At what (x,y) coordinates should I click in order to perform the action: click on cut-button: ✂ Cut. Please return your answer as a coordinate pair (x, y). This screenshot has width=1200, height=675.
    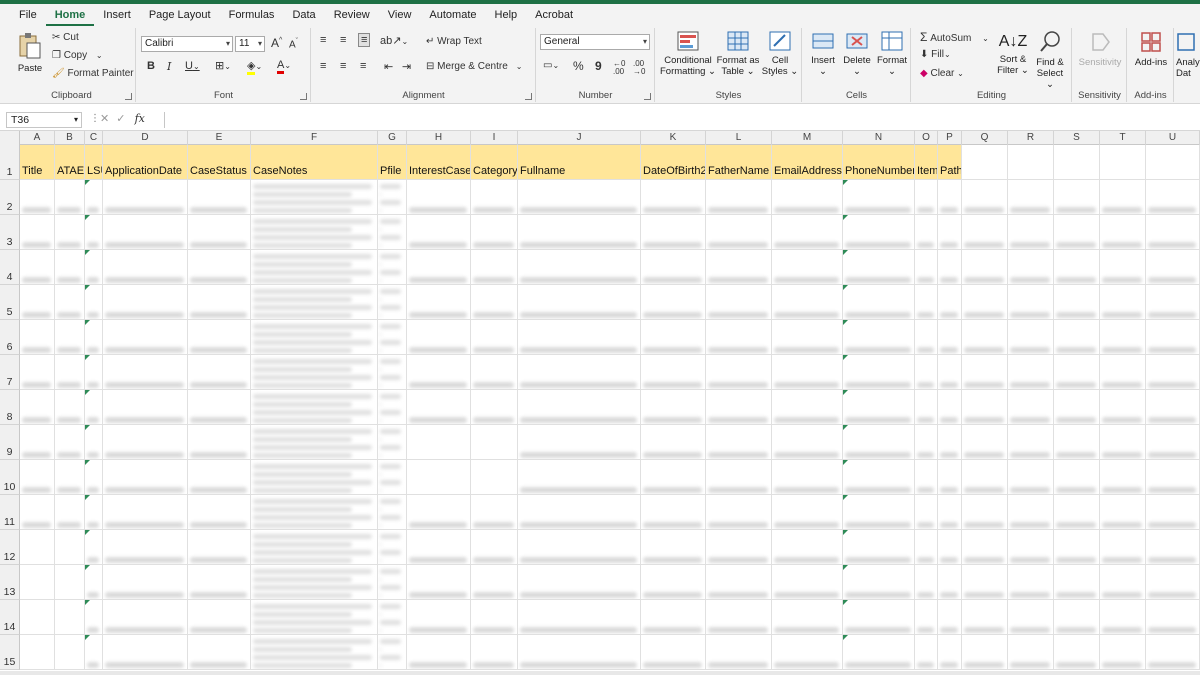
    Looking at the image, I should click on (65, 37).